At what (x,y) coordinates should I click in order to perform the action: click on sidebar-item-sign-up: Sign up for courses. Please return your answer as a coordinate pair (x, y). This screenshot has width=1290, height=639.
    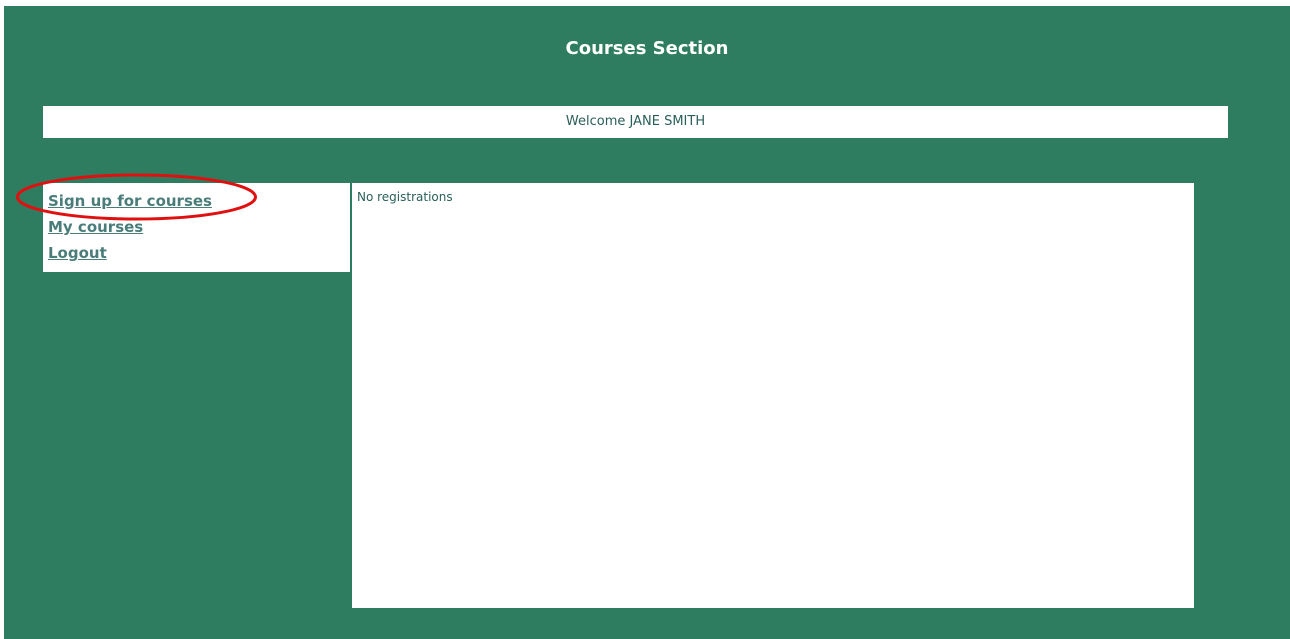
    Looking at the image, I should click on (130, 201).